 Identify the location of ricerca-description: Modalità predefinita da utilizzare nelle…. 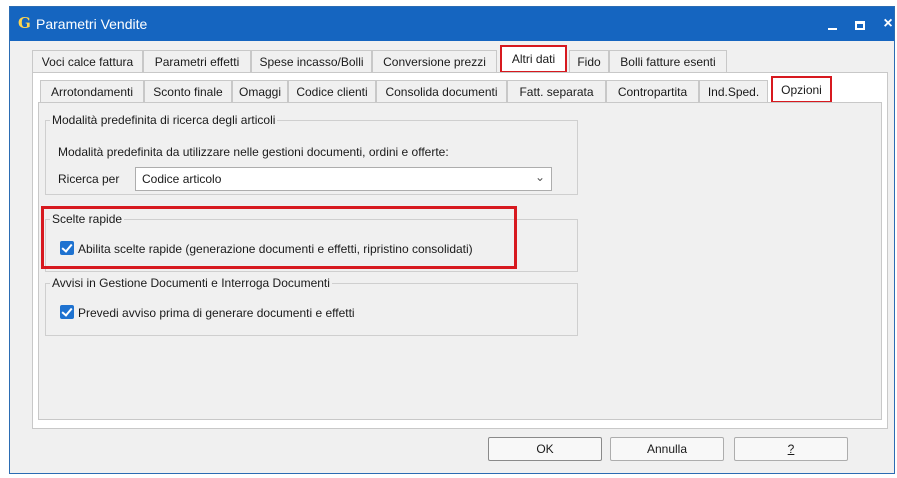
(253, 152).